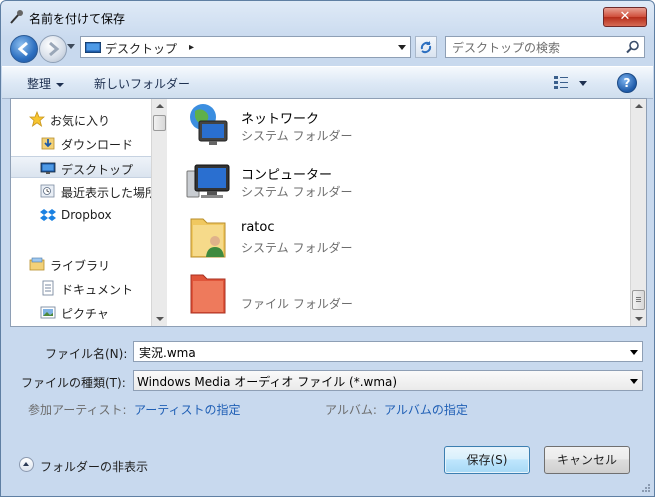 The height and width of the screenshot is (497, 655). I want to click on help-icon: ?, so click(627, 83).